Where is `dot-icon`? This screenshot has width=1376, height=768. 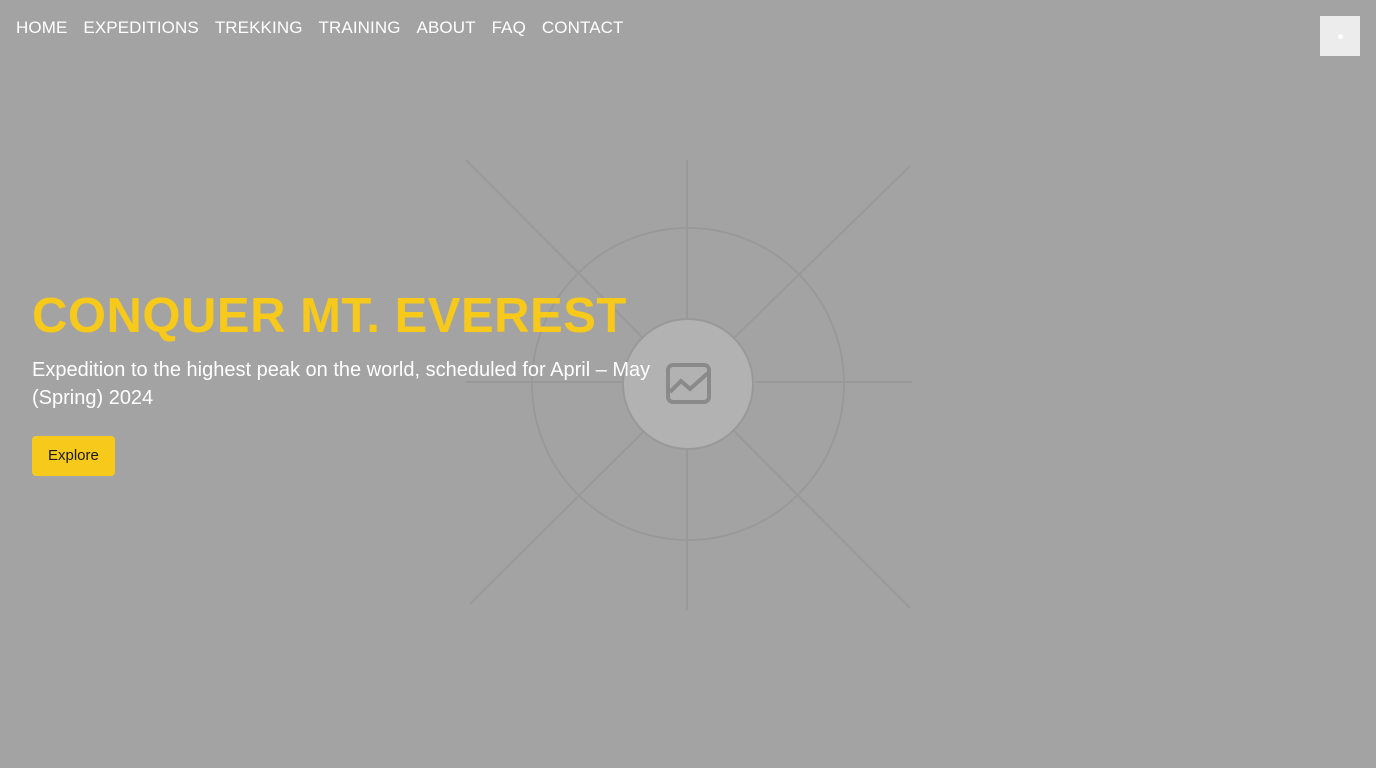 dot-icon is located at coordinates (1340, 36).